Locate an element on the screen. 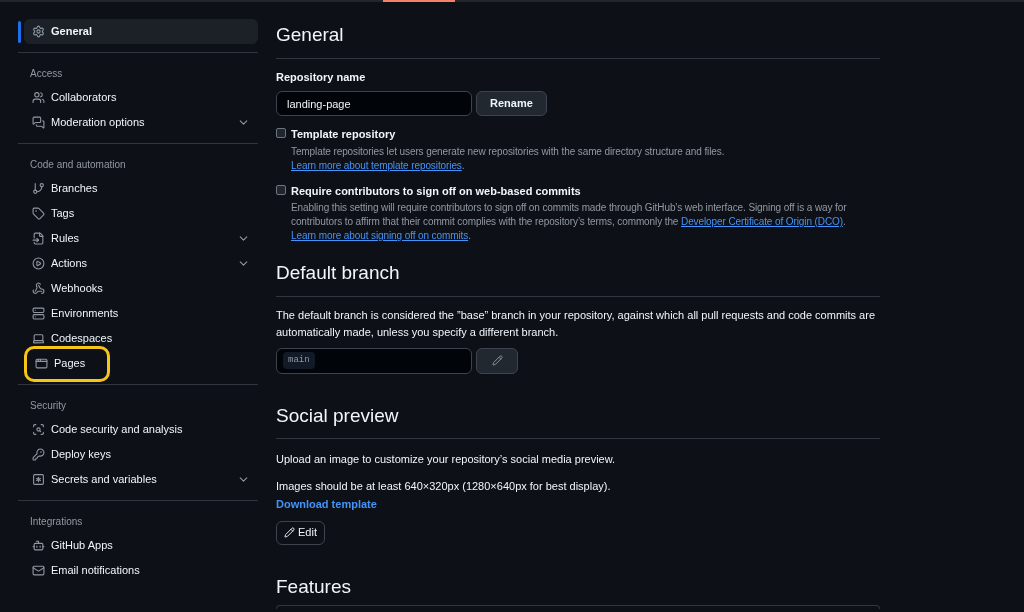 This screenshot has width=1024, height=612. laptop-icon is located at coordinates (38, 338).